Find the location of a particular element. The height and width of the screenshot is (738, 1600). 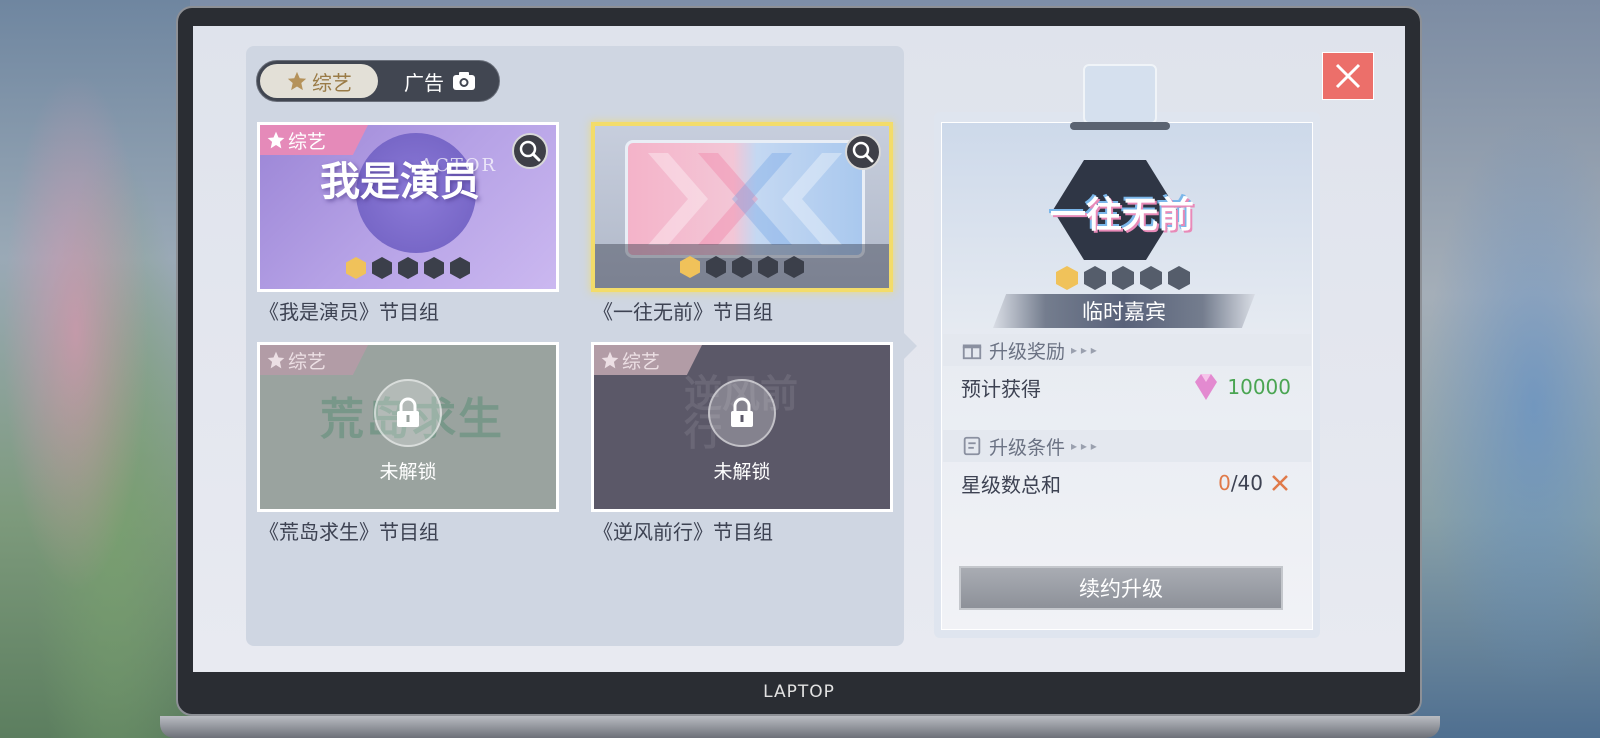

condition-row: 星级数总和 0/40 is located at coordinates (1126, 483).